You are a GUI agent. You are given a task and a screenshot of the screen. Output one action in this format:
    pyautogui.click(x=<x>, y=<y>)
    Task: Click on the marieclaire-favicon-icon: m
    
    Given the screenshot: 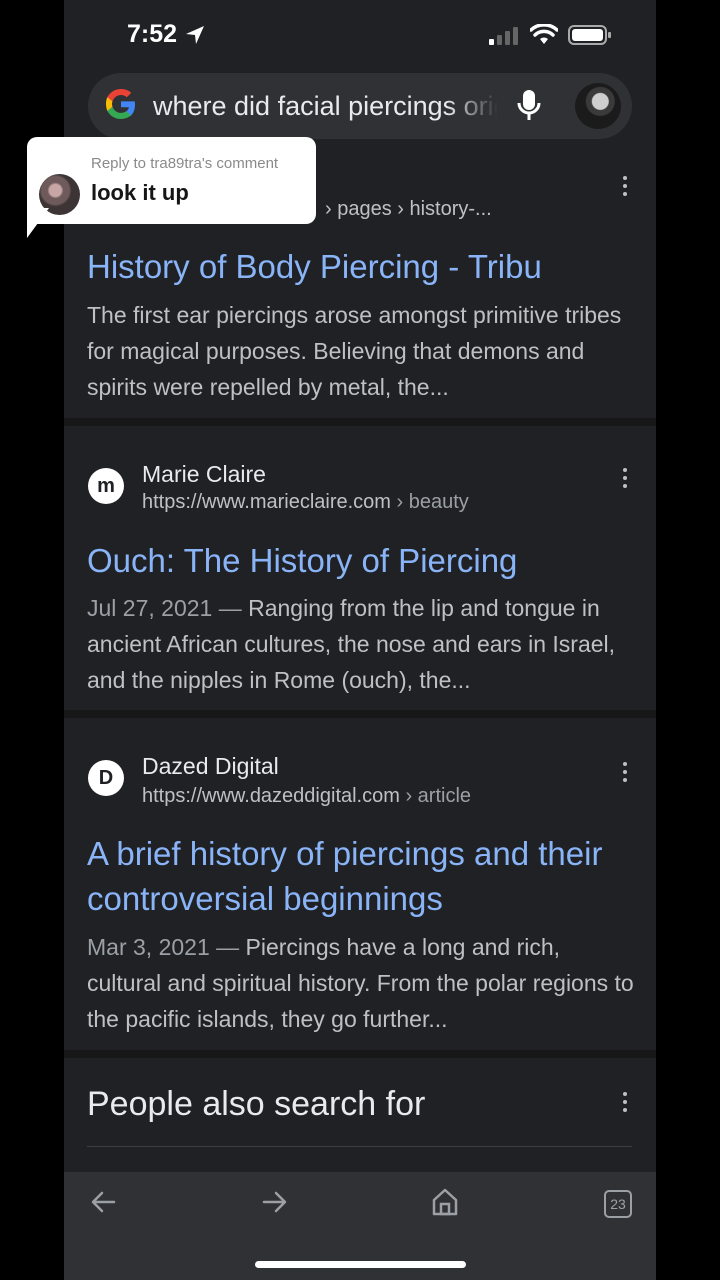 What is the action you would take?
    pyautogui.click(x=106, y=486)
    